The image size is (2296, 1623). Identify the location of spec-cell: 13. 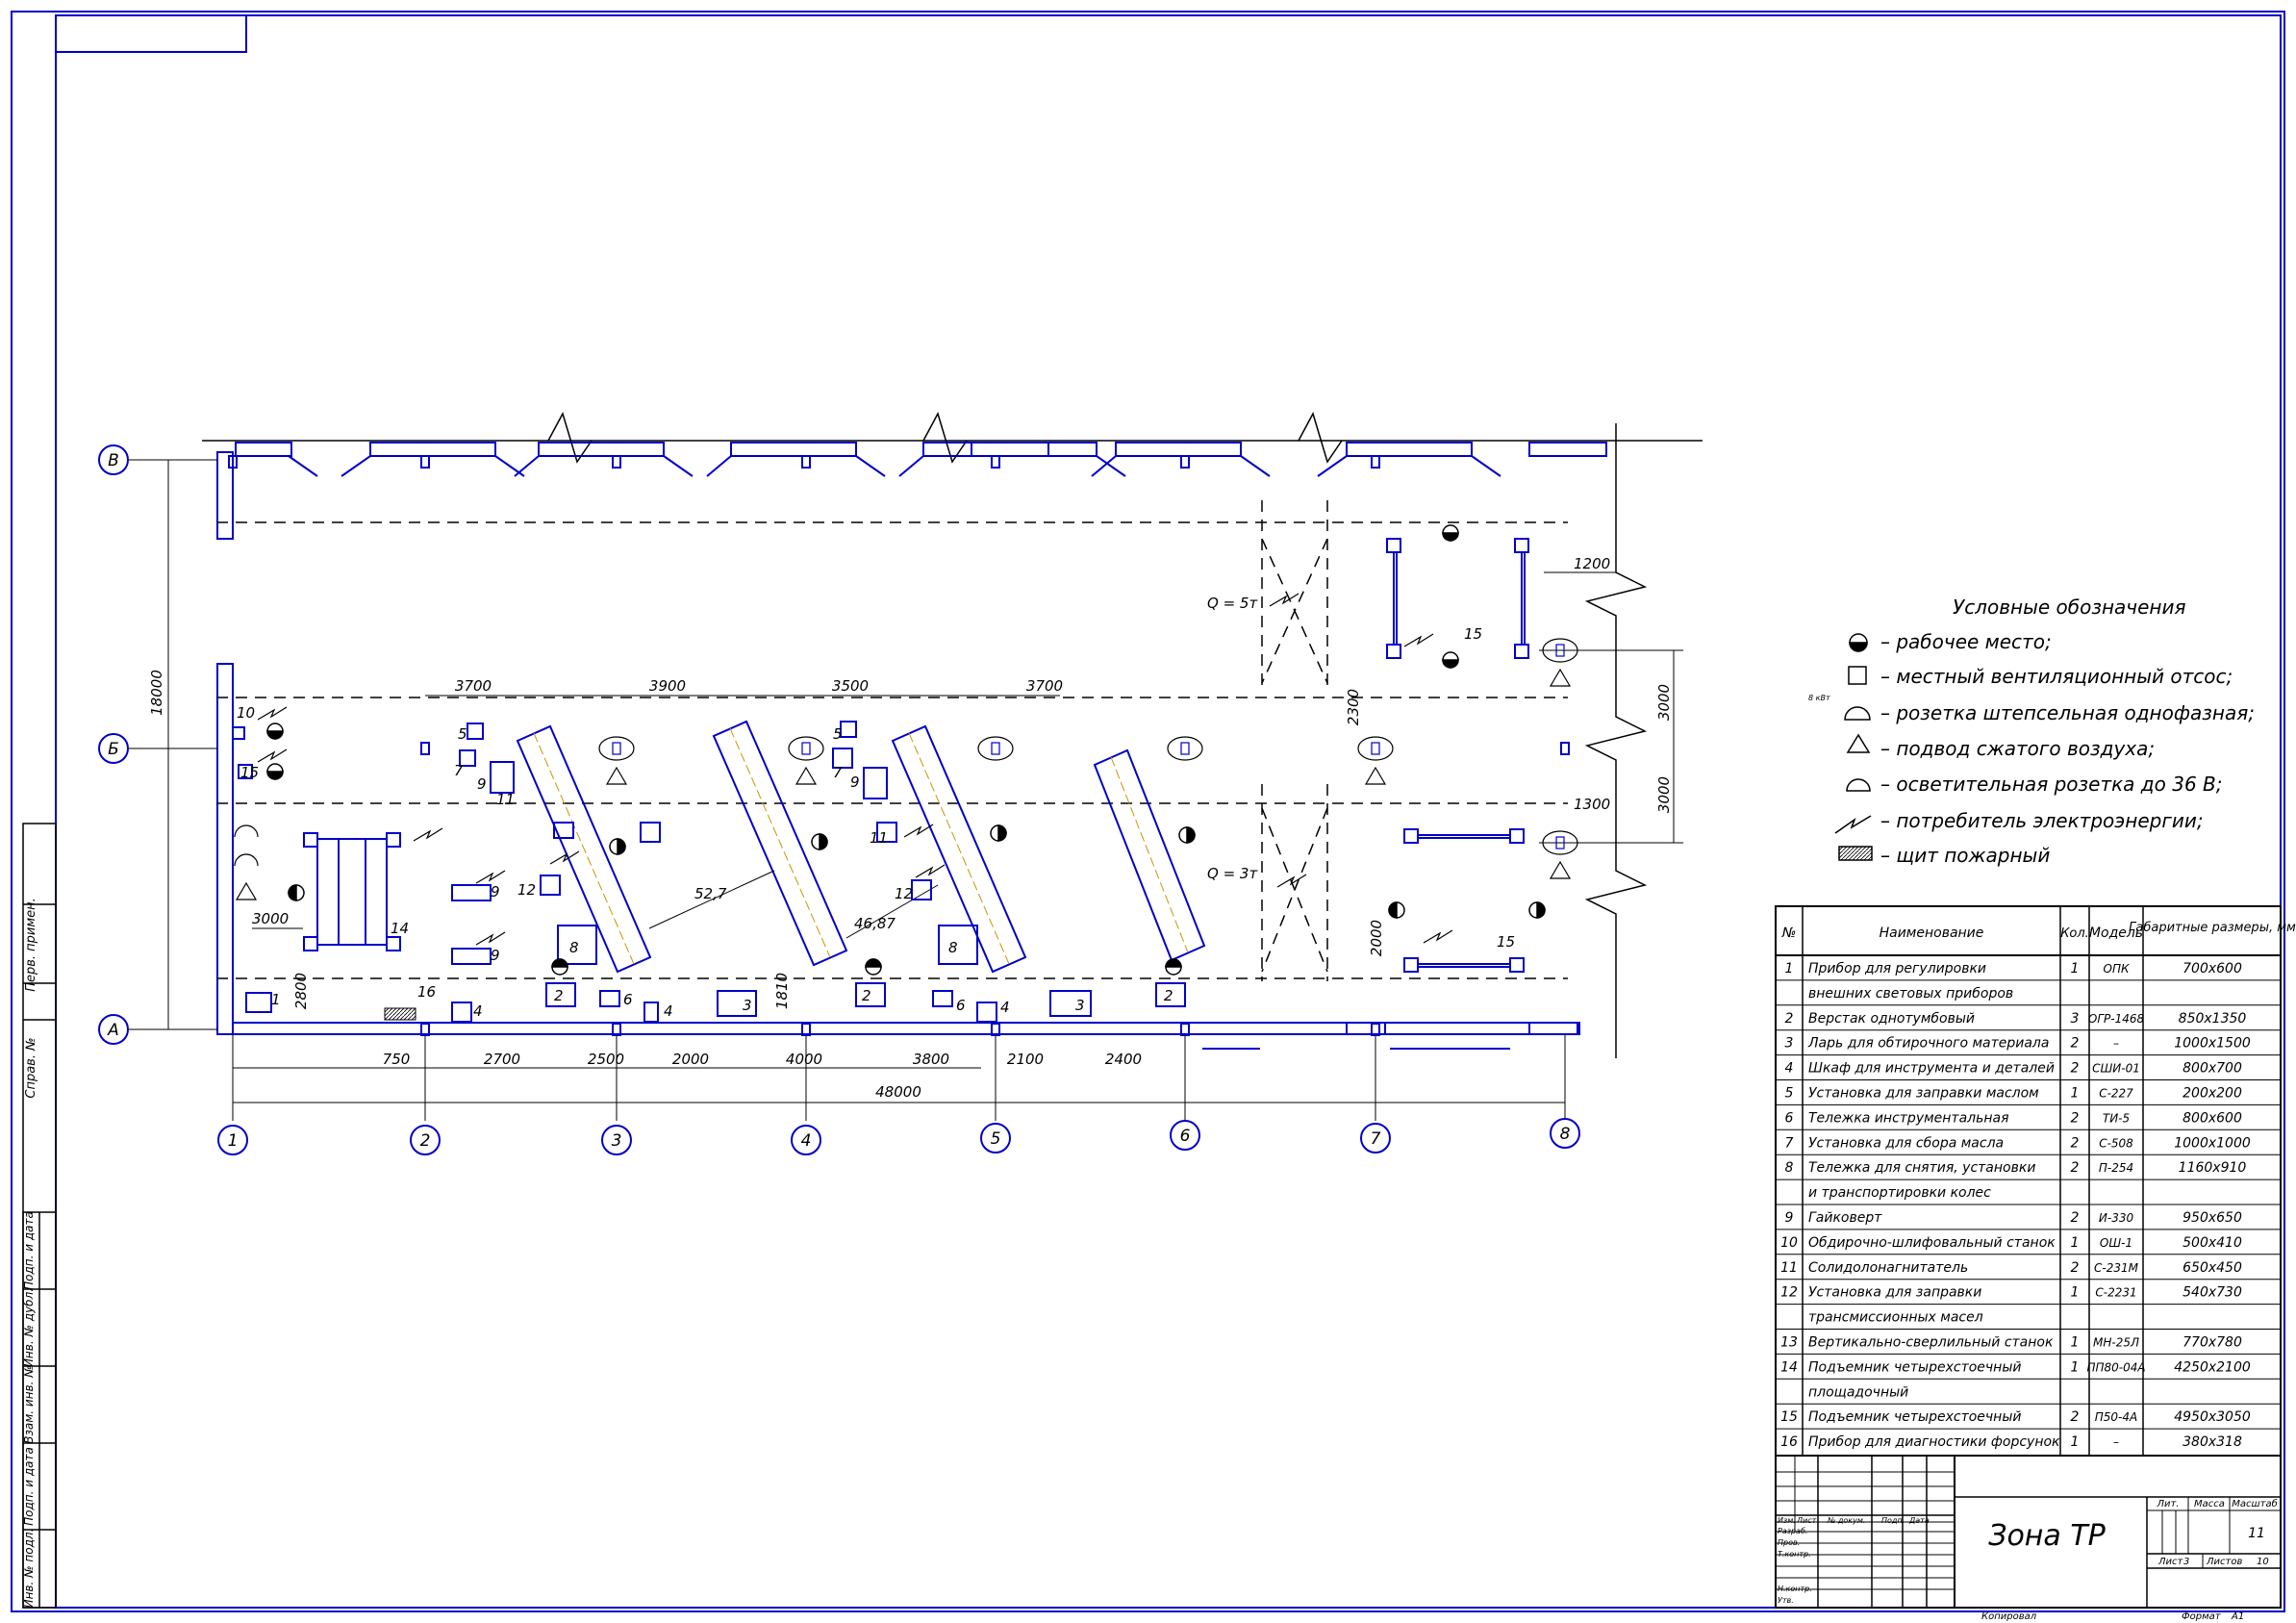
(1789, 1343).